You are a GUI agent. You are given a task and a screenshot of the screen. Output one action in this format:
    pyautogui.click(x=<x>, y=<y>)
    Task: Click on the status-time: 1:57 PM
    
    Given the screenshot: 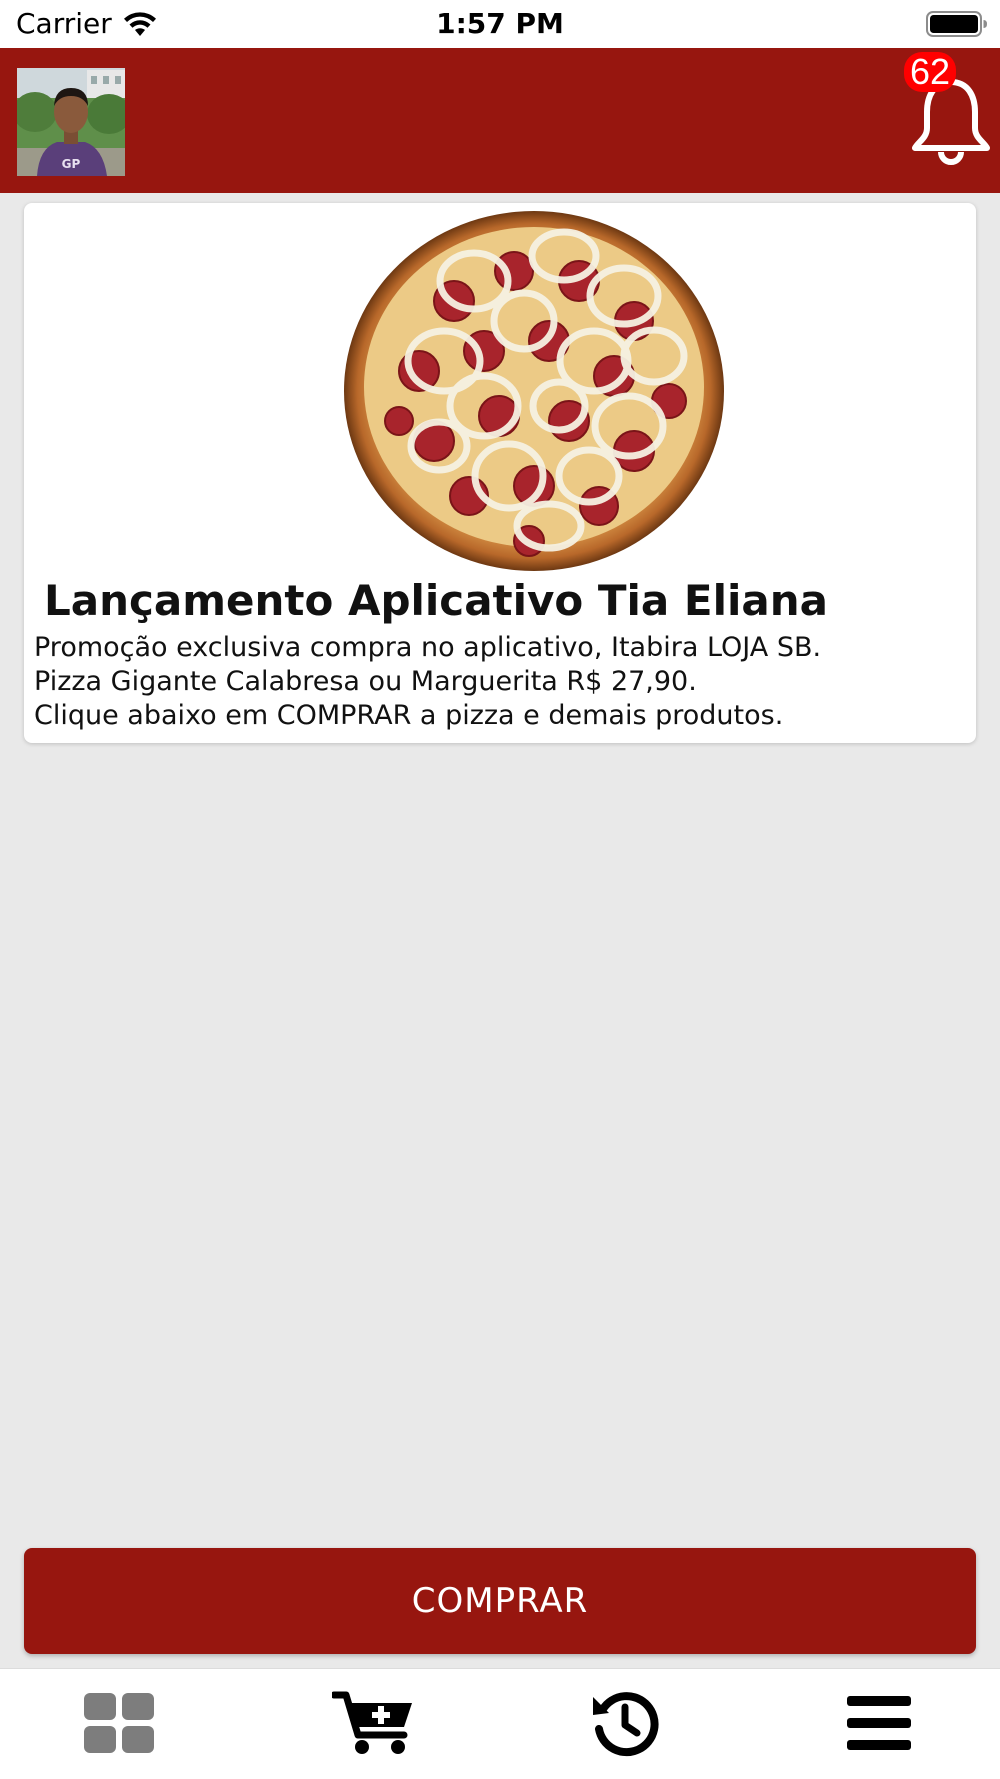 What is the action you would take?
    pyautogui.click(x=500, y=23)
    